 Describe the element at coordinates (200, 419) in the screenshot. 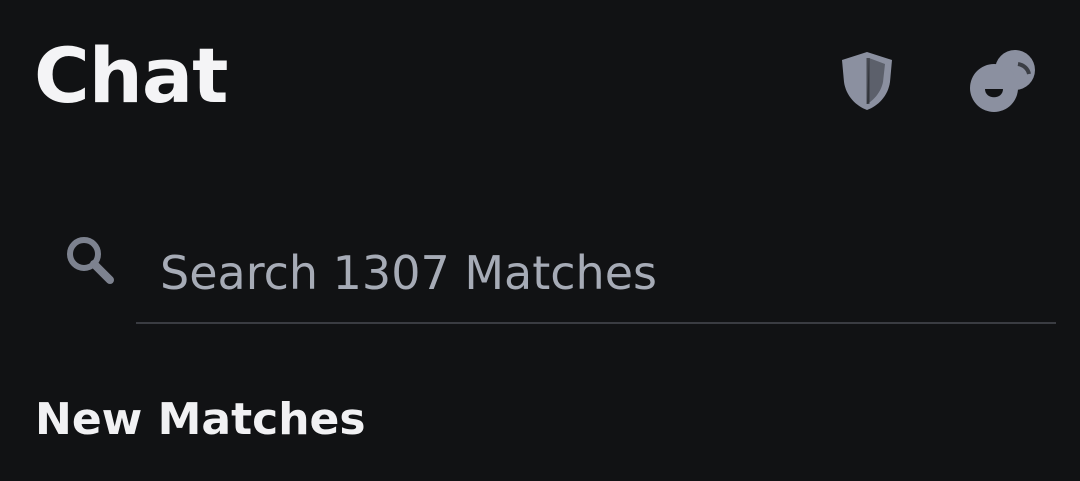

I see `new-matches-heading: New Matches` at that location.